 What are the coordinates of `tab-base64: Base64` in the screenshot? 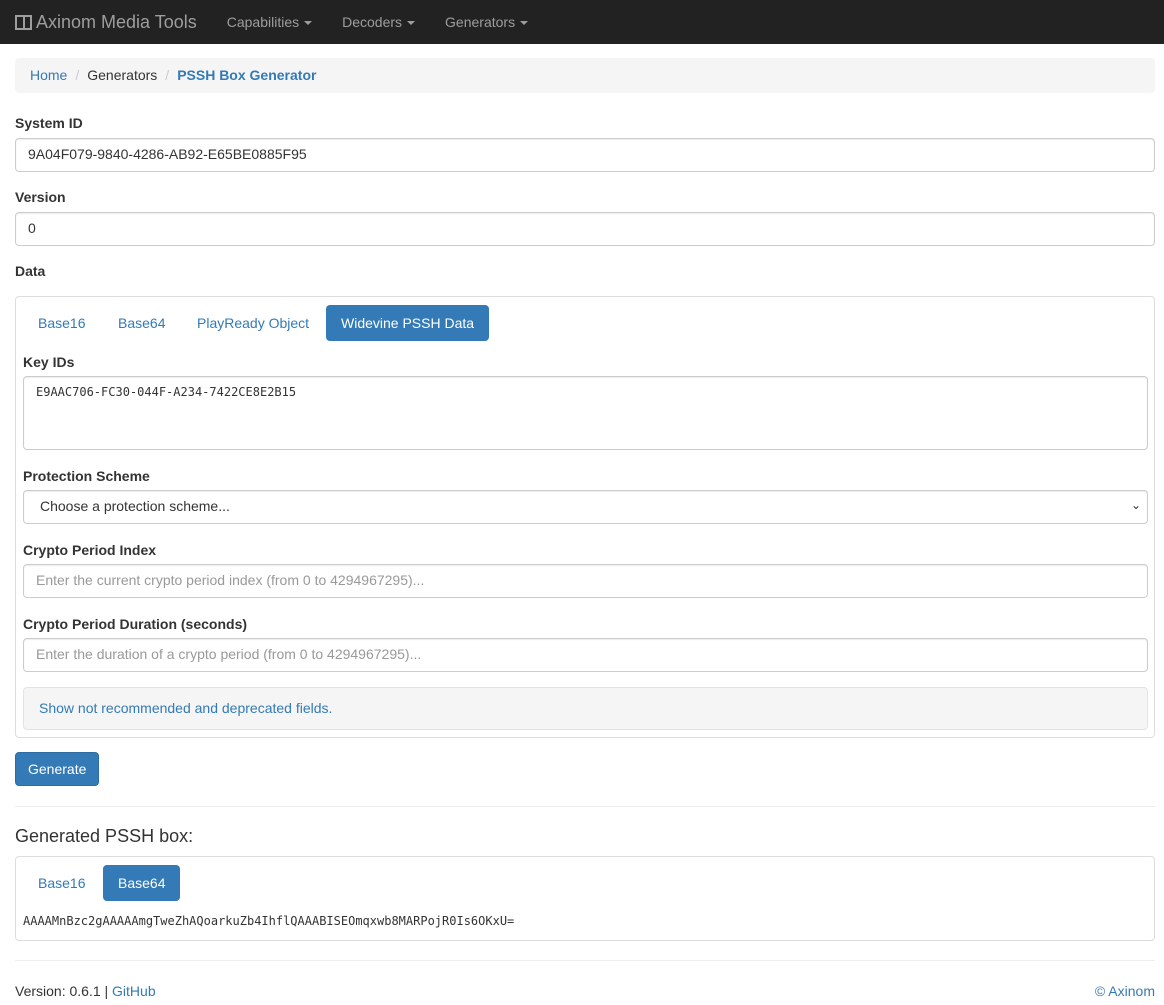 It's located at (141, 323).